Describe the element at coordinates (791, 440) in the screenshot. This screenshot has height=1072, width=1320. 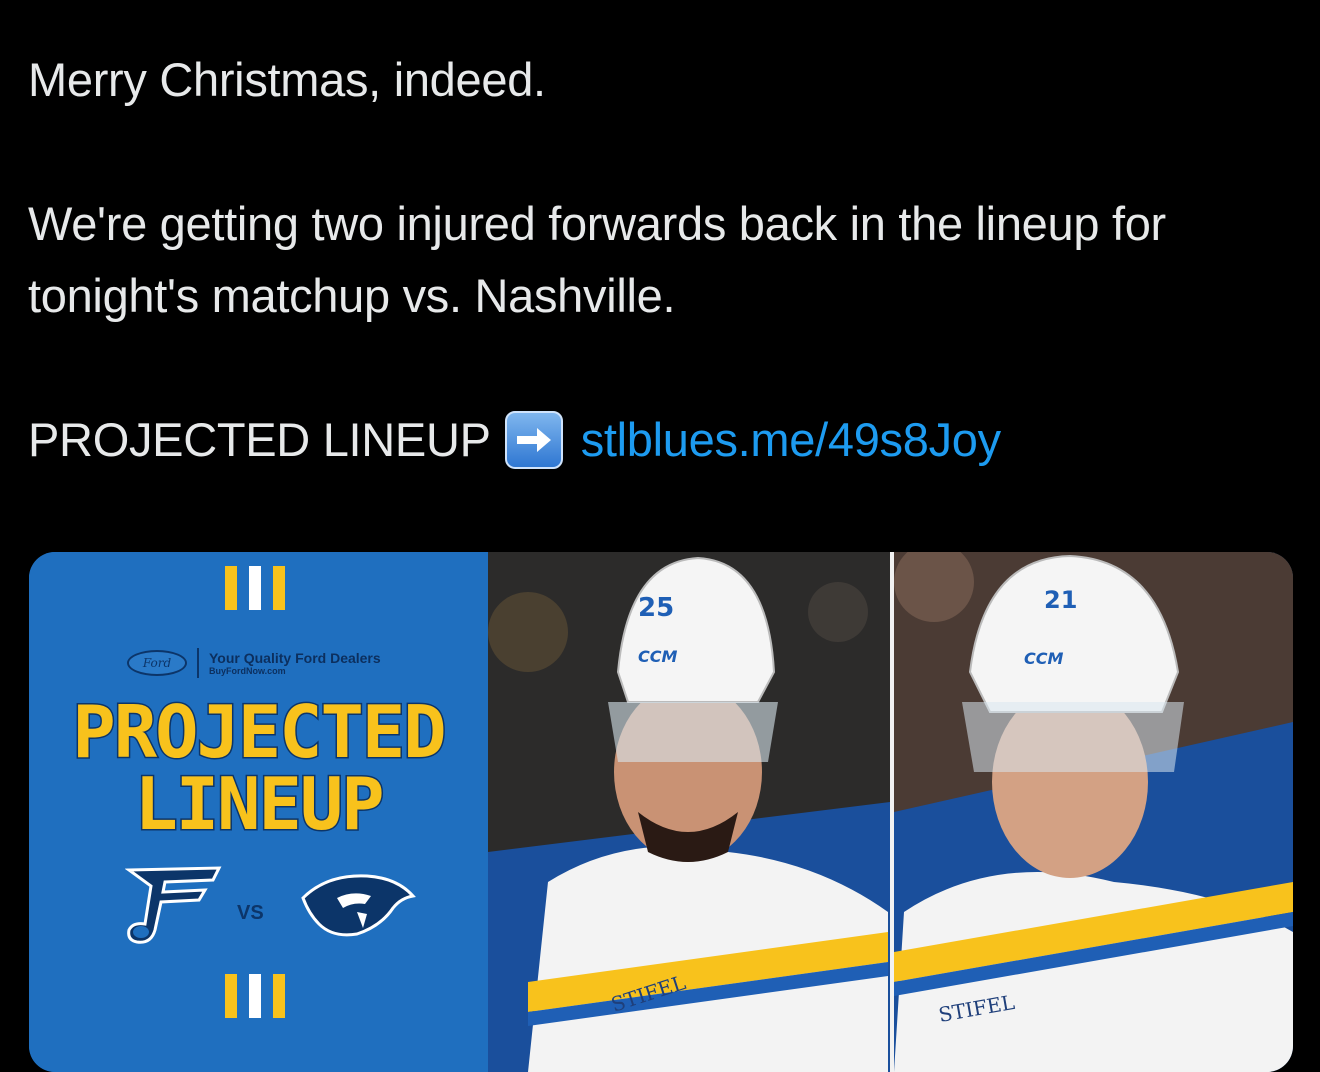
I see `lineup-link: stlblues.me/49s8Joy` at that location.